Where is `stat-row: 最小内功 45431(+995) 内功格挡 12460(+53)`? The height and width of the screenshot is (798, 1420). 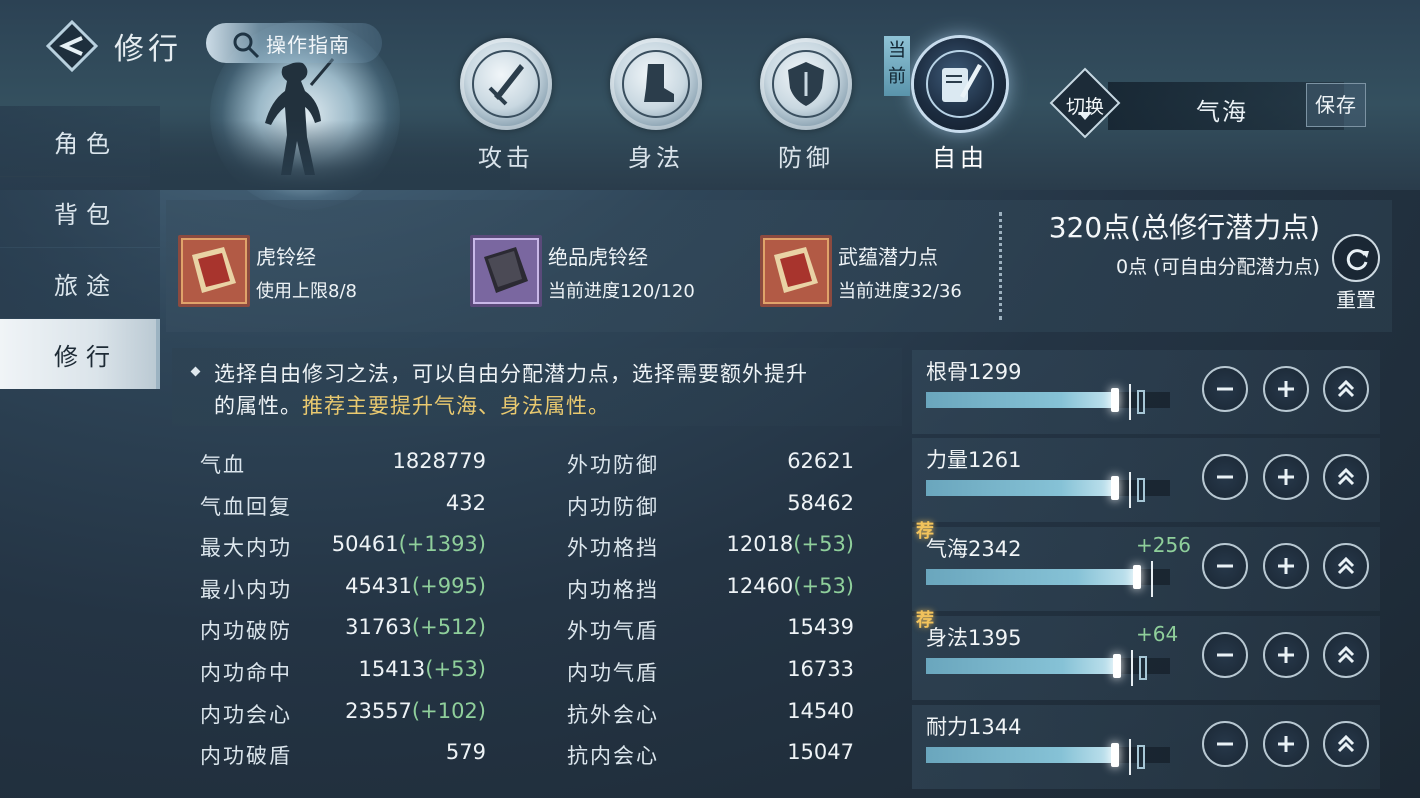 stat-row: 最小内功 45431(+995) 内功格挡 12460(+53) is located at coordinates (530, 591).